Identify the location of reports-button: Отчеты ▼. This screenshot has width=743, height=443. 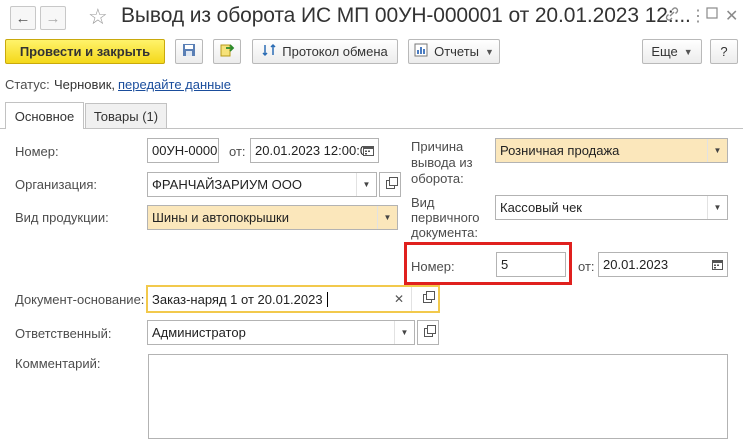
(454, 51).